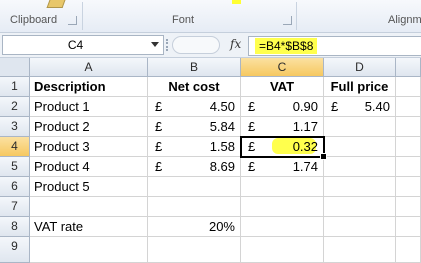 The width and height of the screenshot is (421, 263). Describe the element at coordinates (235, 44) in the screenshot. I see `insert-function-icon: fx` at that location.